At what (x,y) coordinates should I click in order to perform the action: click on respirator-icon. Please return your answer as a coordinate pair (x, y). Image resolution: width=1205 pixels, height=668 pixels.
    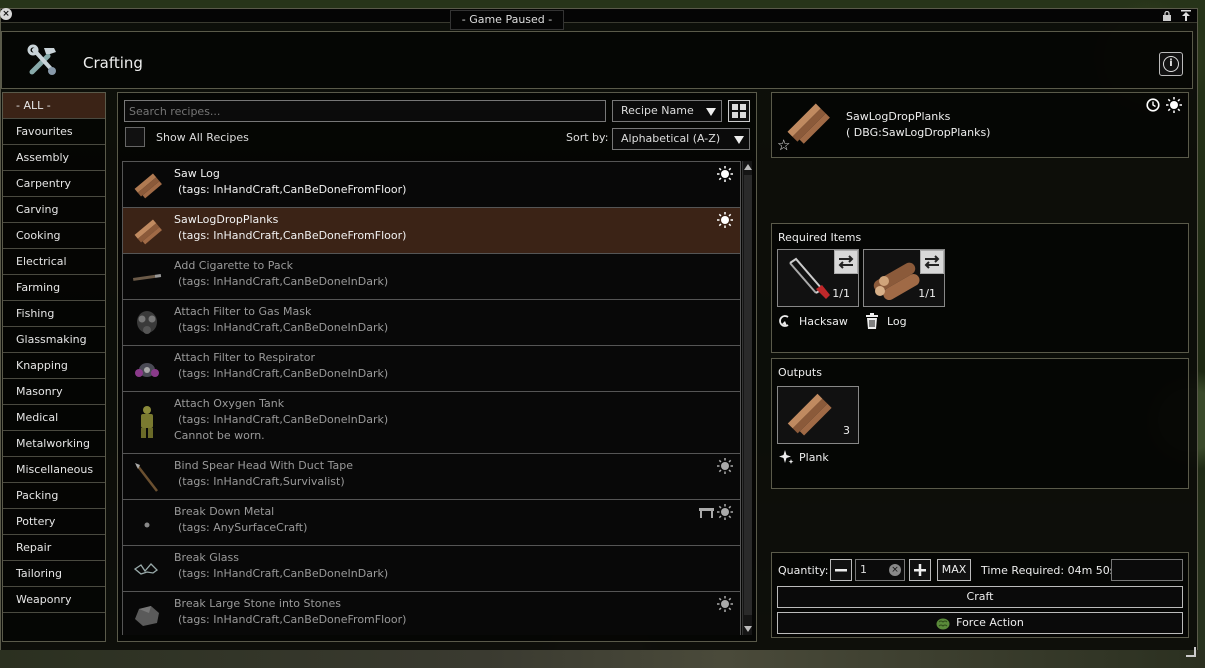
    Looking at the image, I should click on (147, 369).